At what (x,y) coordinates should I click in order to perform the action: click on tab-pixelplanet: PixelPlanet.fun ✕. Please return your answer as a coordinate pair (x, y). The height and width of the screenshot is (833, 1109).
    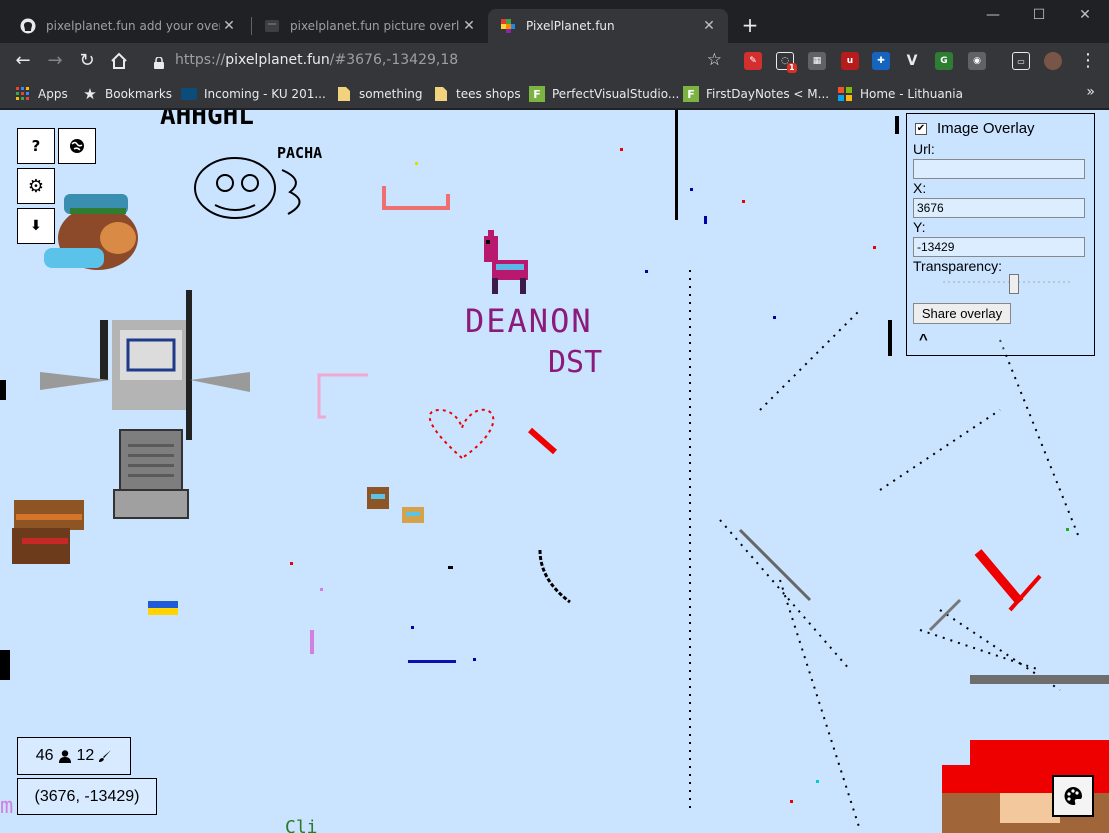
    Looking at the image, I should click on (608, 26).